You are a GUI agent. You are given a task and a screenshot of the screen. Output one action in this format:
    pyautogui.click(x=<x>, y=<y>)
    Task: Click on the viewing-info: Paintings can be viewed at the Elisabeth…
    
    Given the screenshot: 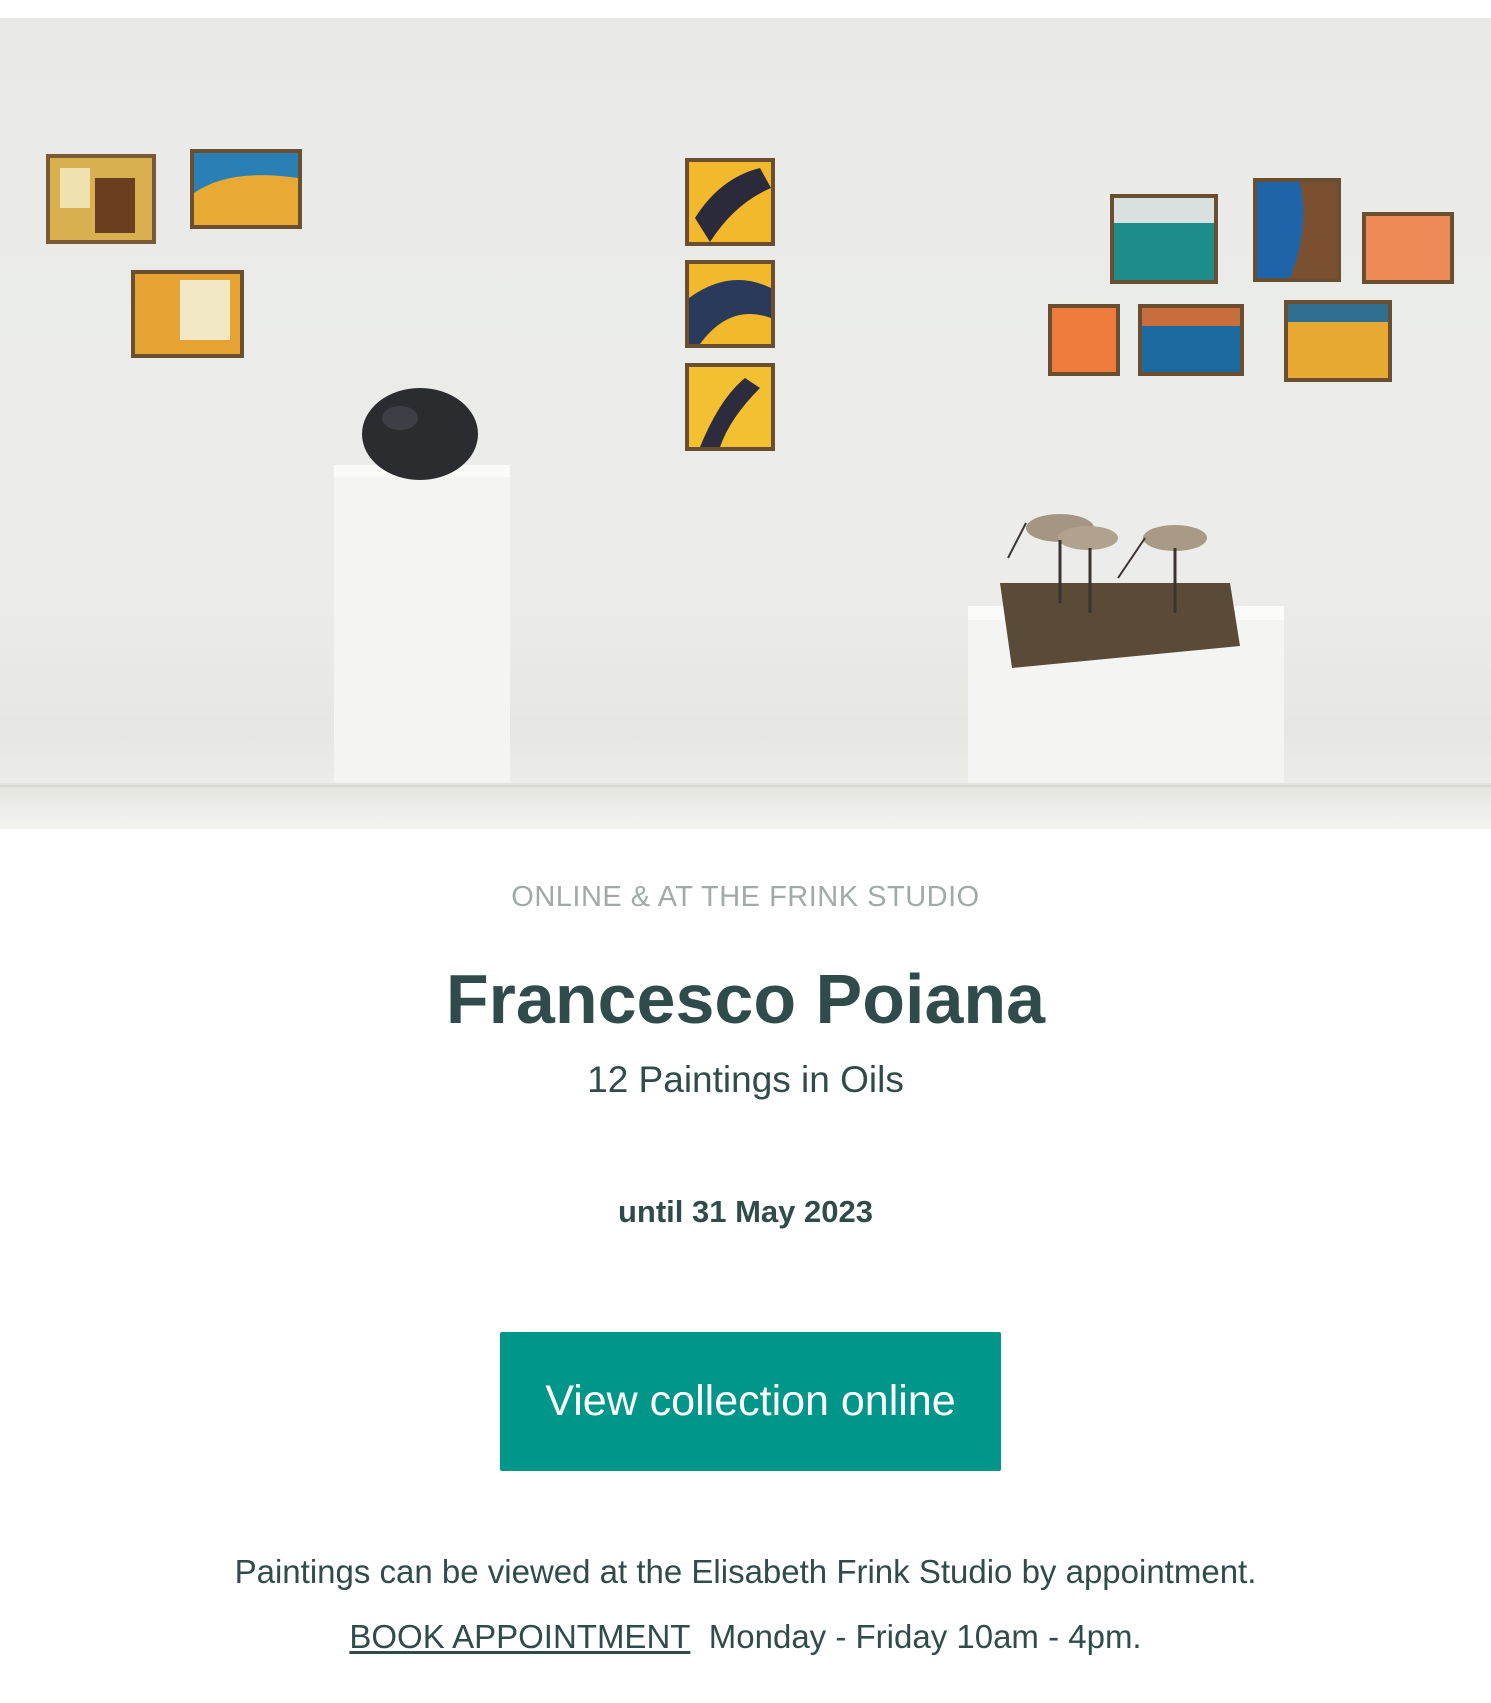 What is the action you would take?
    pyautogui.click(x=745, y=1571)
    